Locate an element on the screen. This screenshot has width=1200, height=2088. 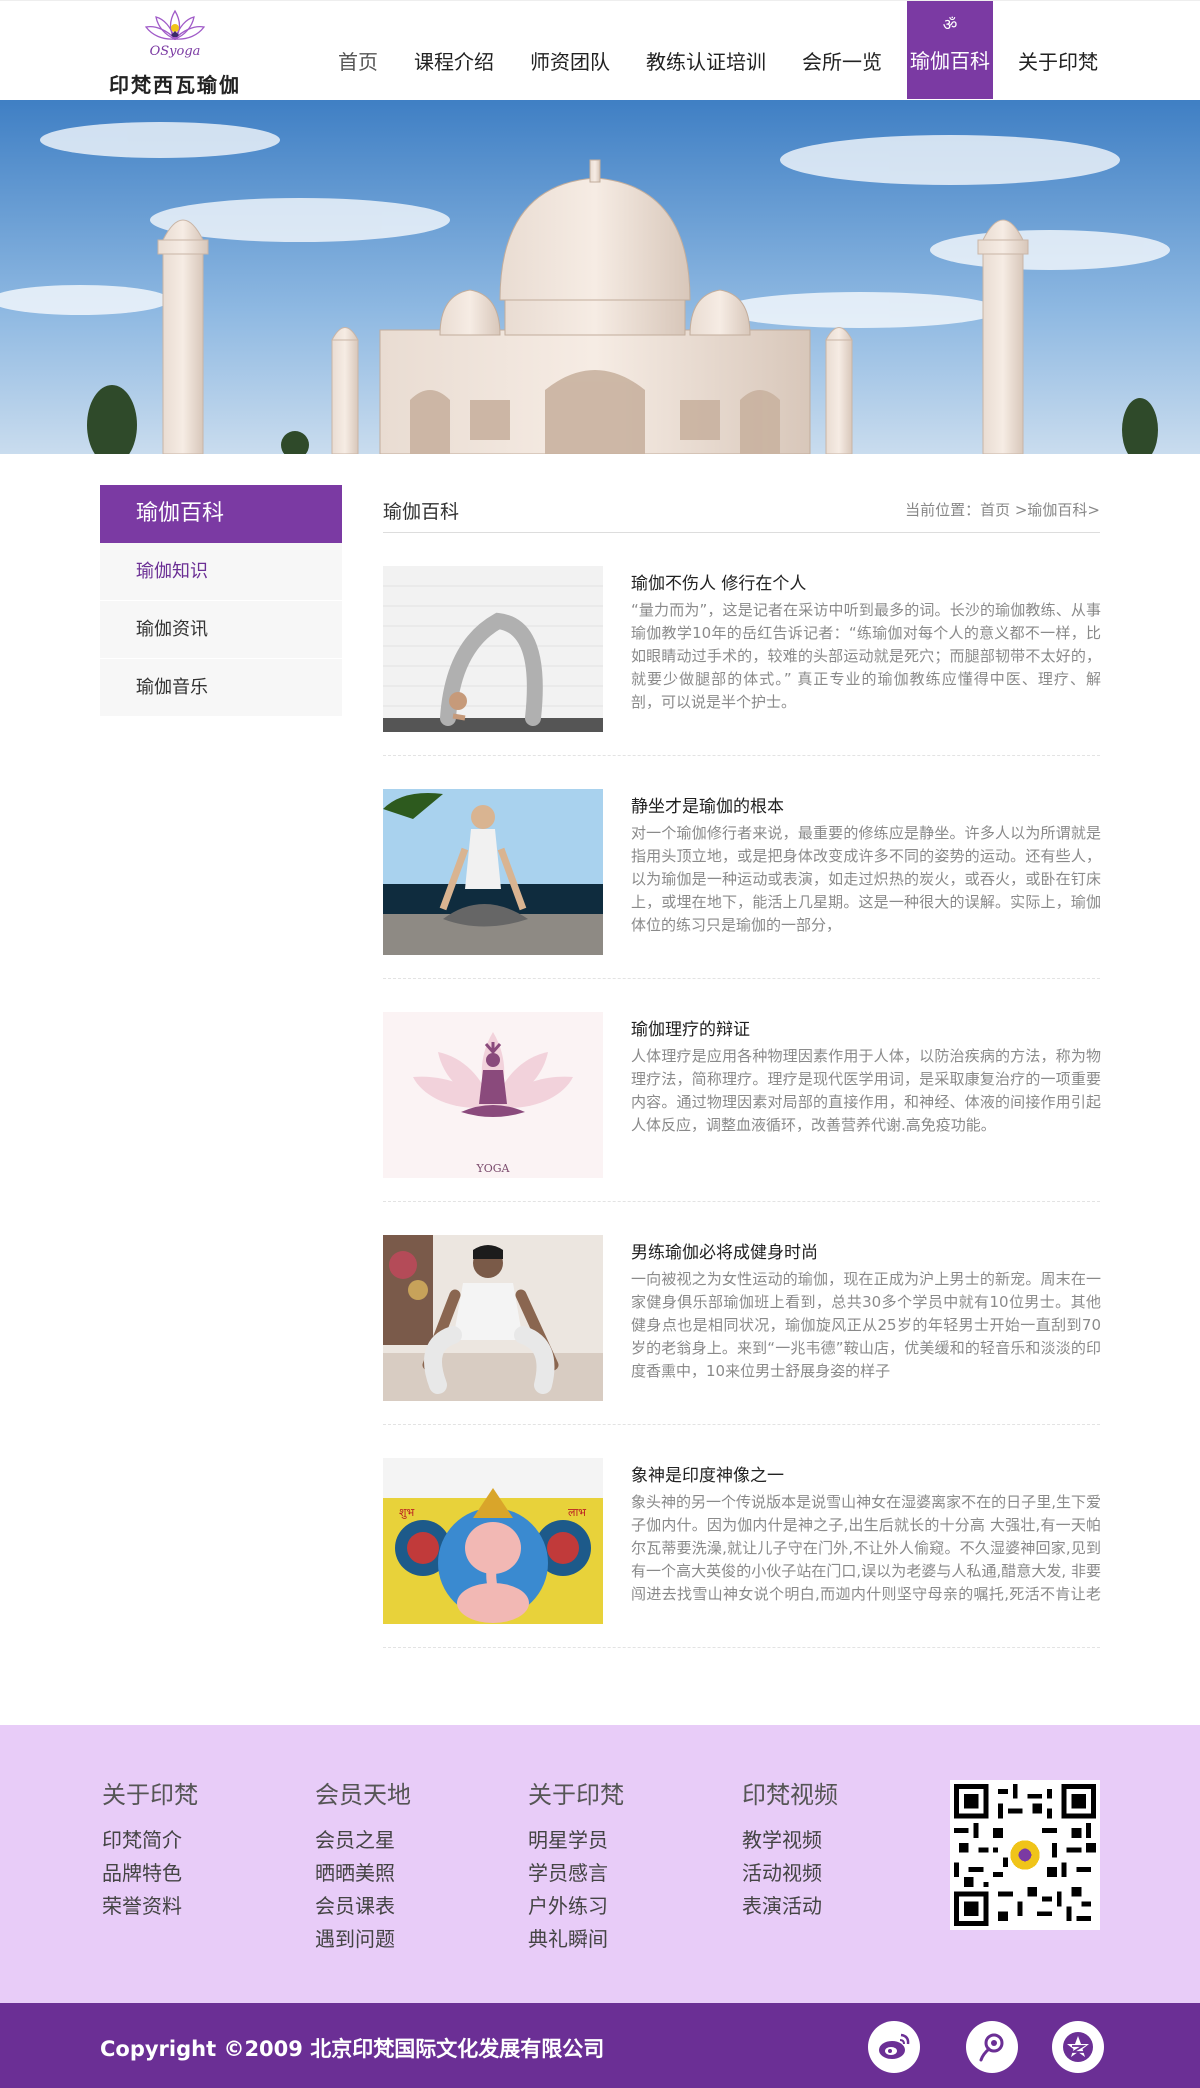
tencent-weibo-icon is located at coordinates (991, 2047).